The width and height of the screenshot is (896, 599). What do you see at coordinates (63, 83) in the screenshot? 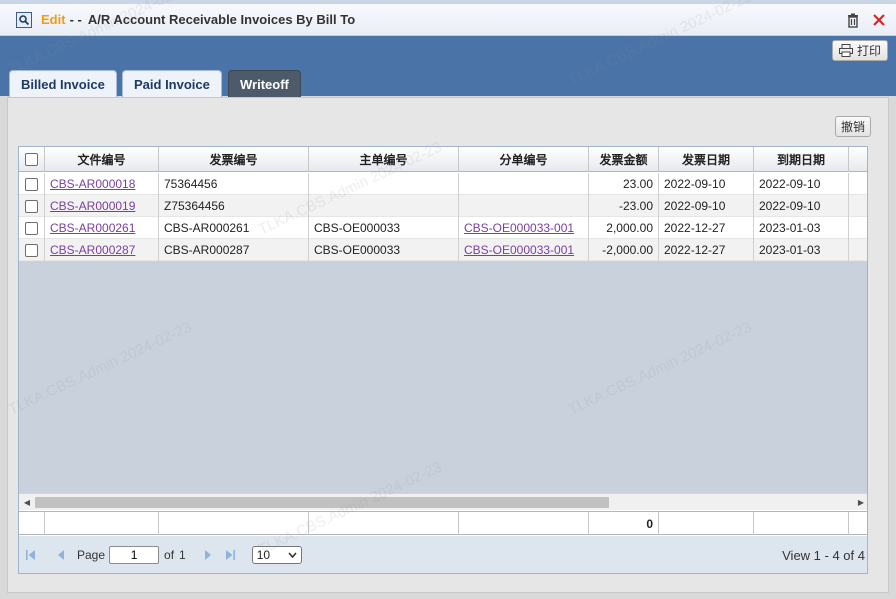
I see `tab-billed-invoice: Billed Invoice` at bounding box center [63, 83].